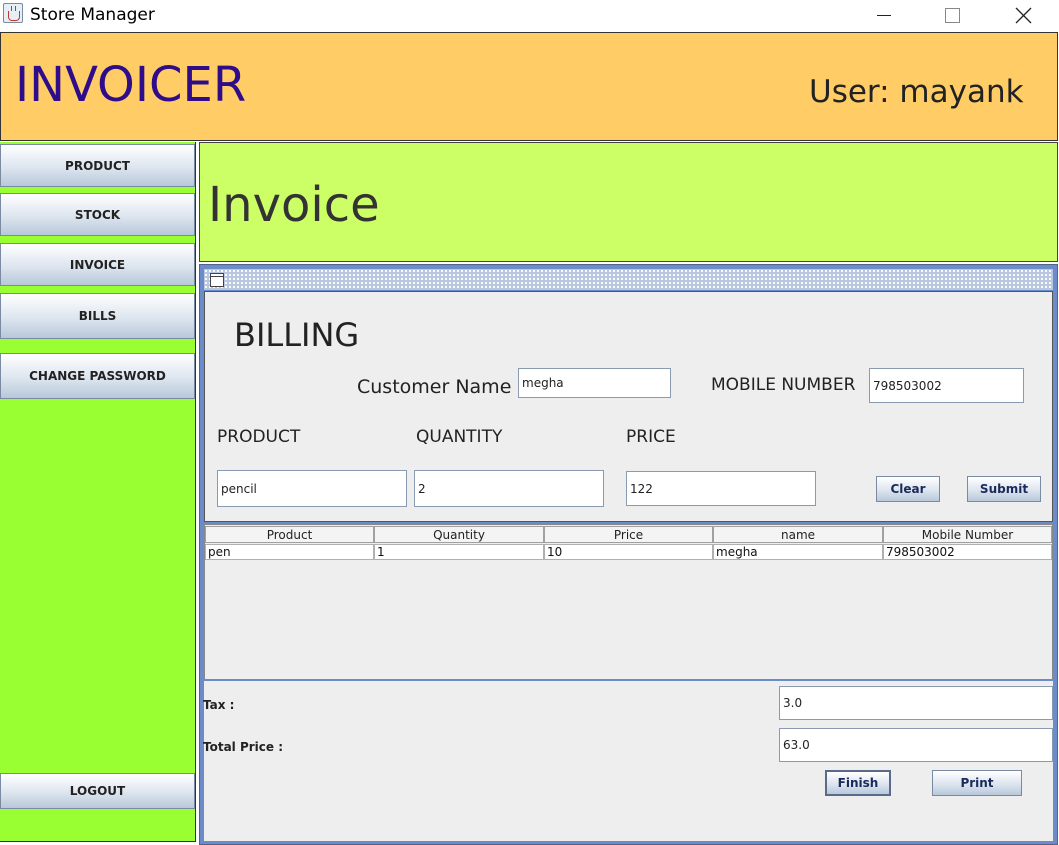 Image resolution: width=1059 pixels, height=845 pixels. I want to click on table-cell-name: megha, so click(798, 552).